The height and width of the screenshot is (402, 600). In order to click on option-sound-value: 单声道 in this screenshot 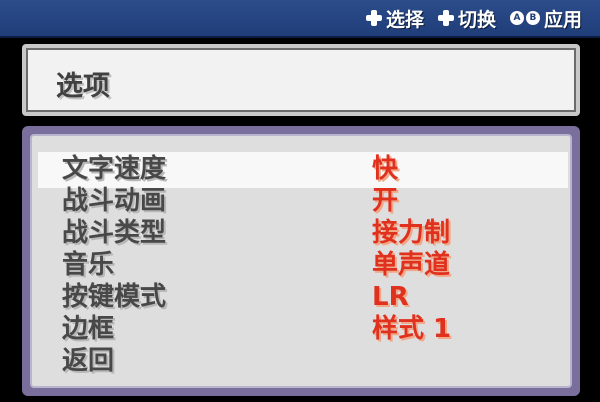, I will do `click(411, 265)`.